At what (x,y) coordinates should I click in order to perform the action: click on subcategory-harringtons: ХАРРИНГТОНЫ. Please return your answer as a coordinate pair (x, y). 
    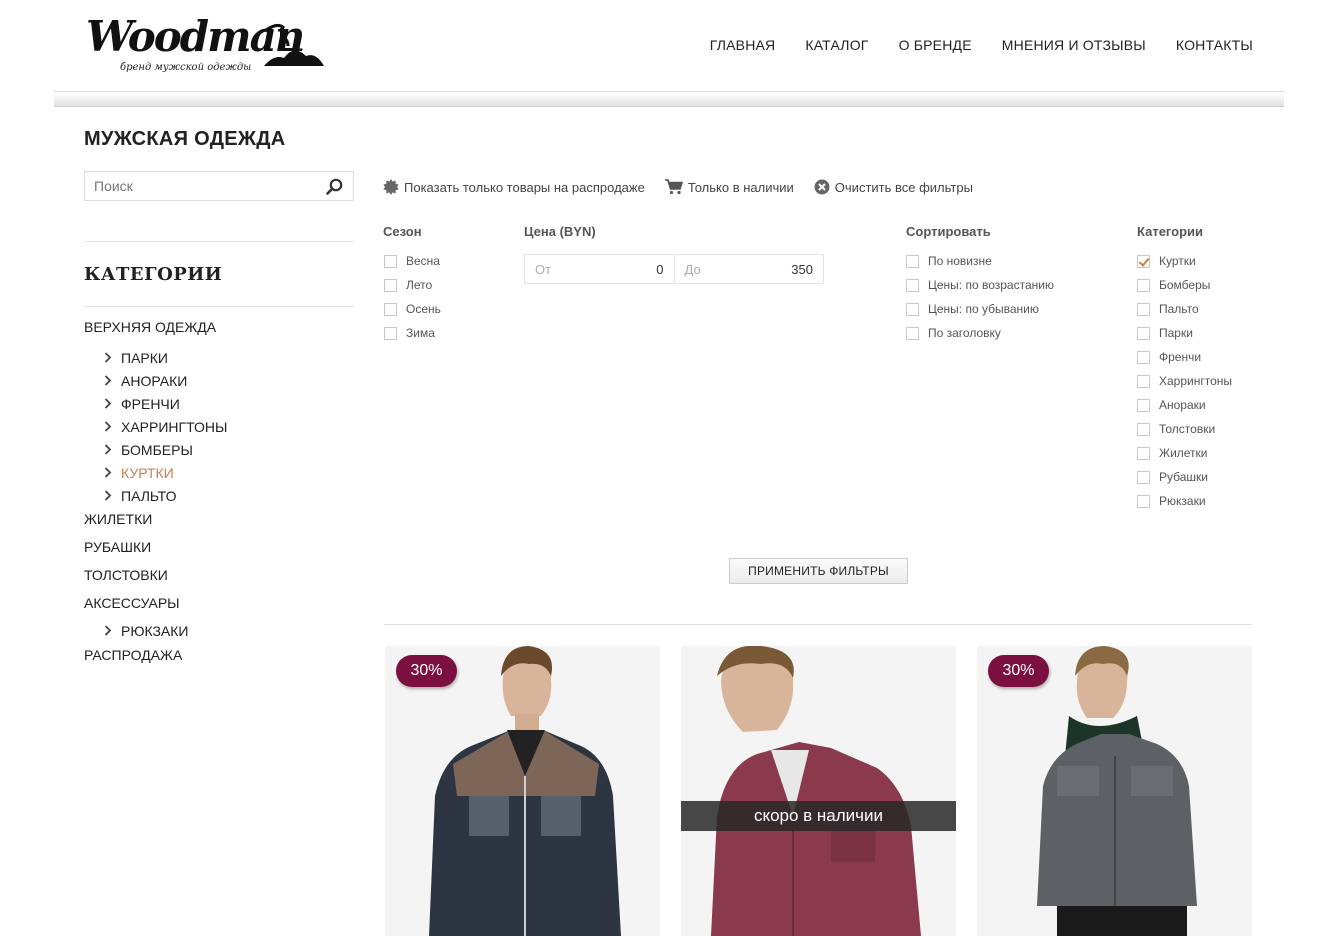
    Looking at the image, I should click on (219, 426).